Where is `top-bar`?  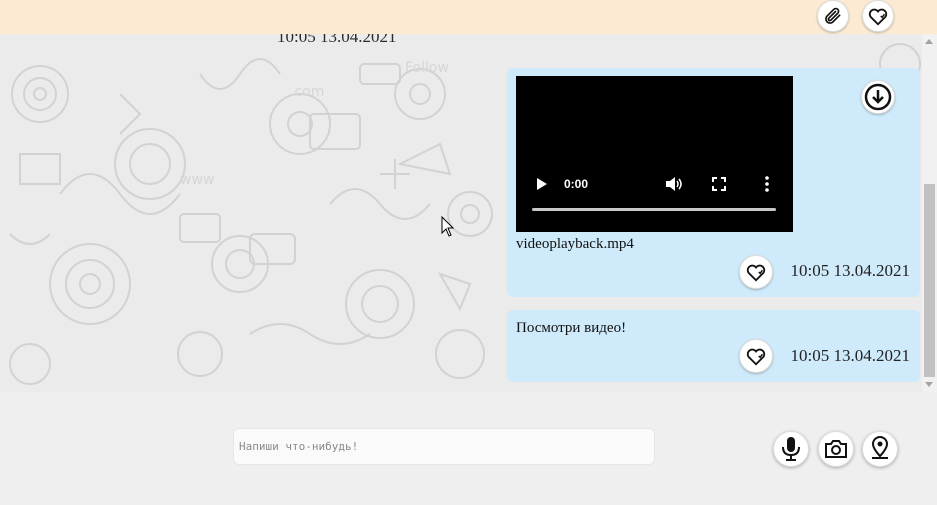
top-bar is located at coordinates (468, 17).